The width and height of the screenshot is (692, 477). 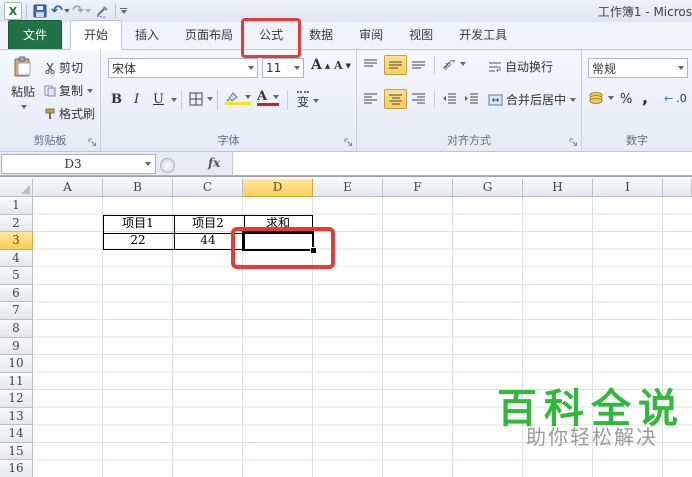 What do you see at coordinates (23, 82) in the screenshot?
I see `paste-button: 粘贴` at bounding box center [23, 82].